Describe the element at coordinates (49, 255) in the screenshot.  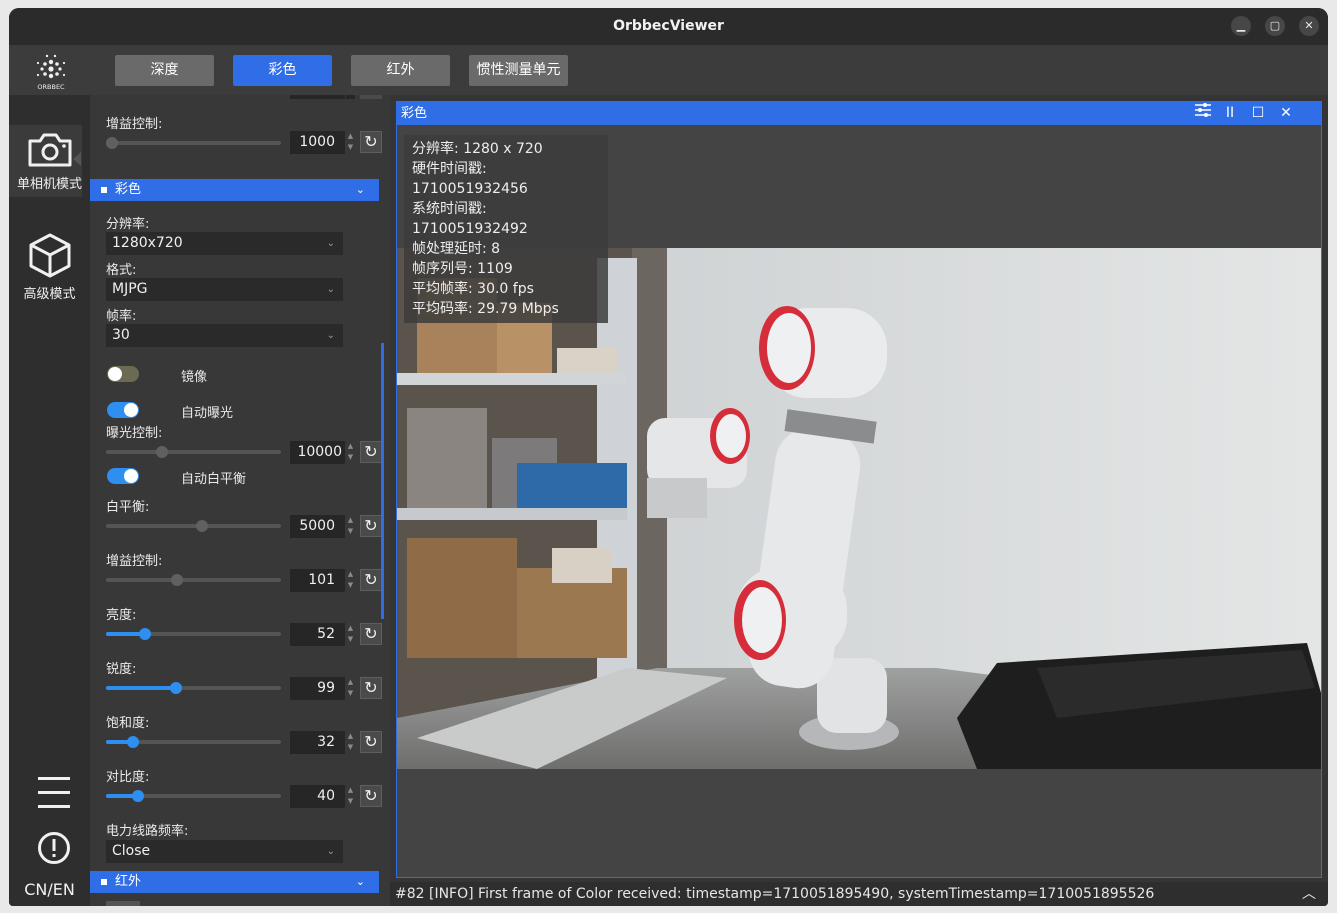
I see `cube-icon` at that location.